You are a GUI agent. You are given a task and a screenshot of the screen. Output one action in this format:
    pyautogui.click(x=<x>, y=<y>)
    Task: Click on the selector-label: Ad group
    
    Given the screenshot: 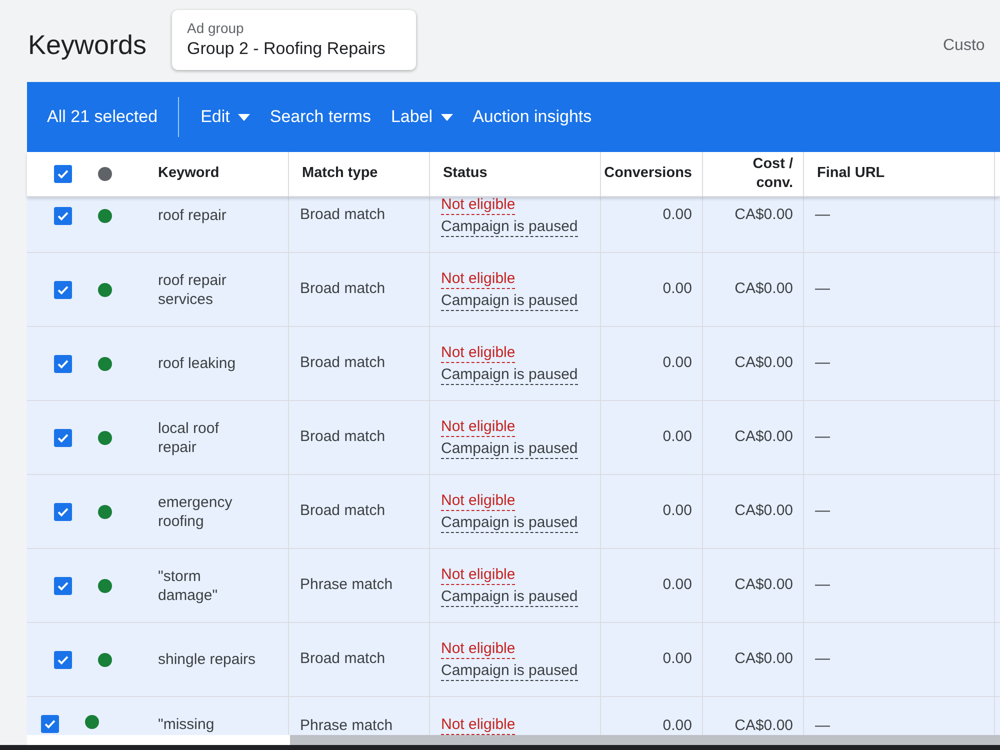 What is the action you would take?
    pyautogui.click(x=216, y=28)
    